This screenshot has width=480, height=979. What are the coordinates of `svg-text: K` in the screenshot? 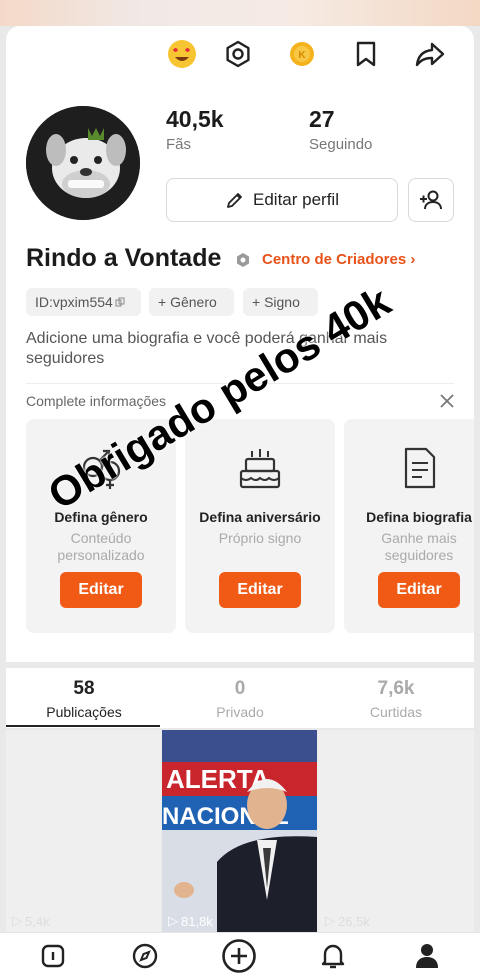 It's located at (302, 55).